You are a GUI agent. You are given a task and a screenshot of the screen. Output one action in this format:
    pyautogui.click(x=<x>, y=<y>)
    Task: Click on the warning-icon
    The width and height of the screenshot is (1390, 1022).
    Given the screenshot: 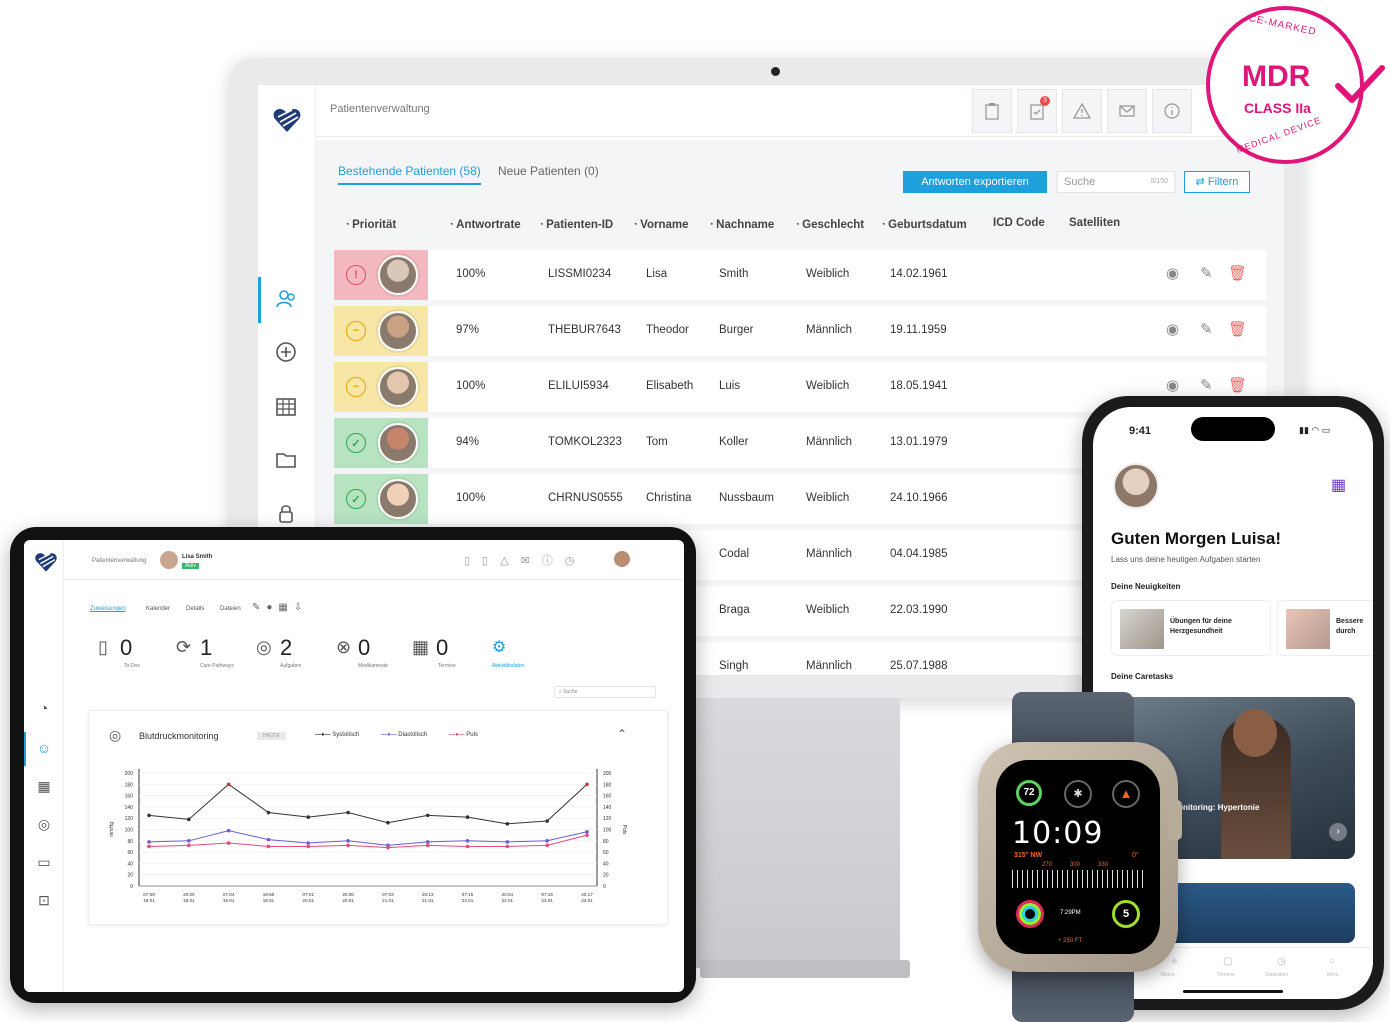 What is the action you would take?
    pyautogui.click(x=1082, y=111)
    